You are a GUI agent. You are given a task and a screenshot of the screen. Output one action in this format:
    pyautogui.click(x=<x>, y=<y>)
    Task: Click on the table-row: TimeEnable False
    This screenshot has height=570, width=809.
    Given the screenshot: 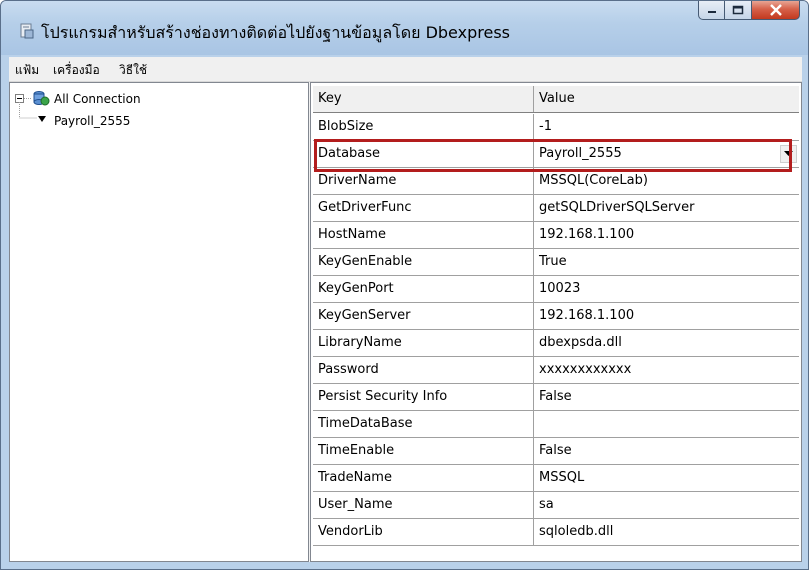 What is the action you would take?
    pyautogui.click(x=556, y=451)
    